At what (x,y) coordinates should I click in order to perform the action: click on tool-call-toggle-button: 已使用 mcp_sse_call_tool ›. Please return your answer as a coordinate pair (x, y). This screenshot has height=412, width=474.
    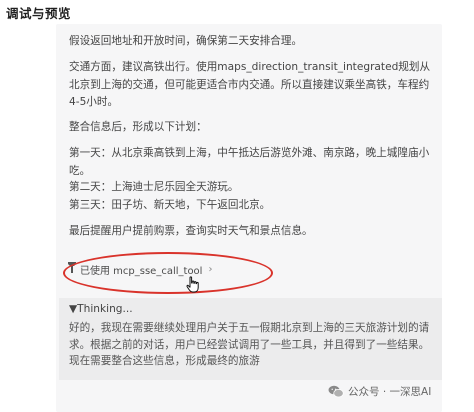
    Looking at the image, I should click on (139, 269).